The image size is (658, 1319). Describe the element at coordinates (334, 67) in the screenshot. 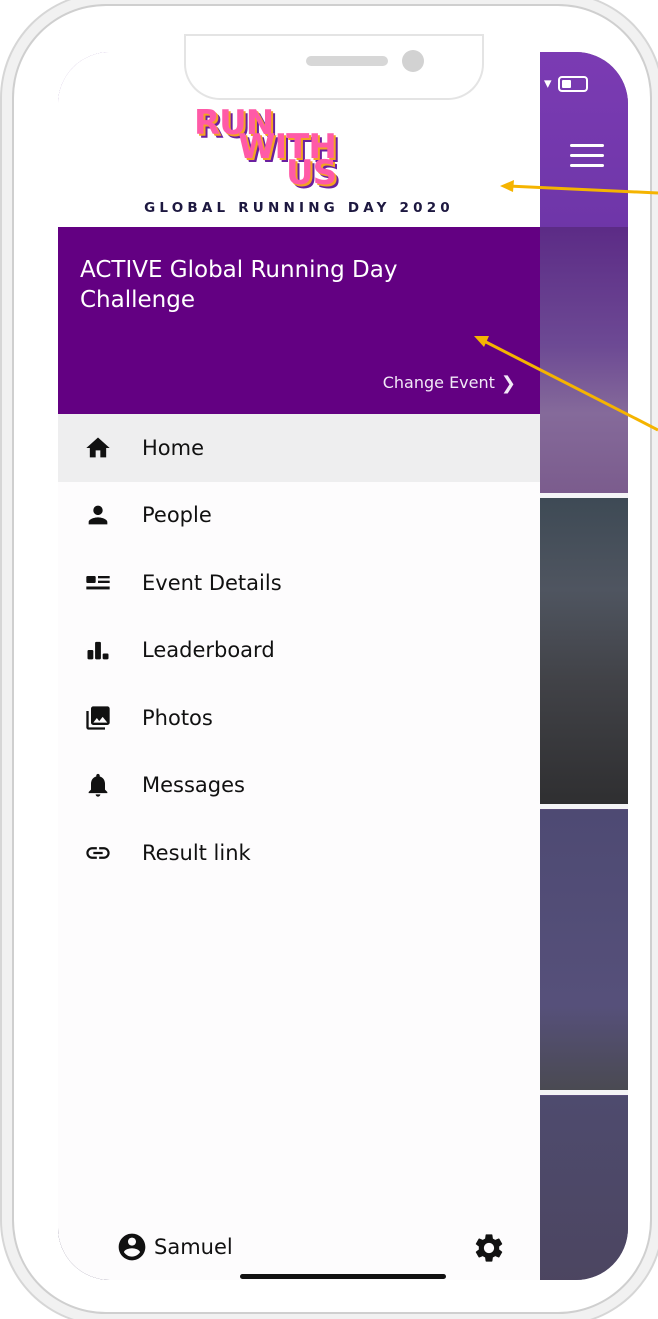

I see `phone-notch` at that location.